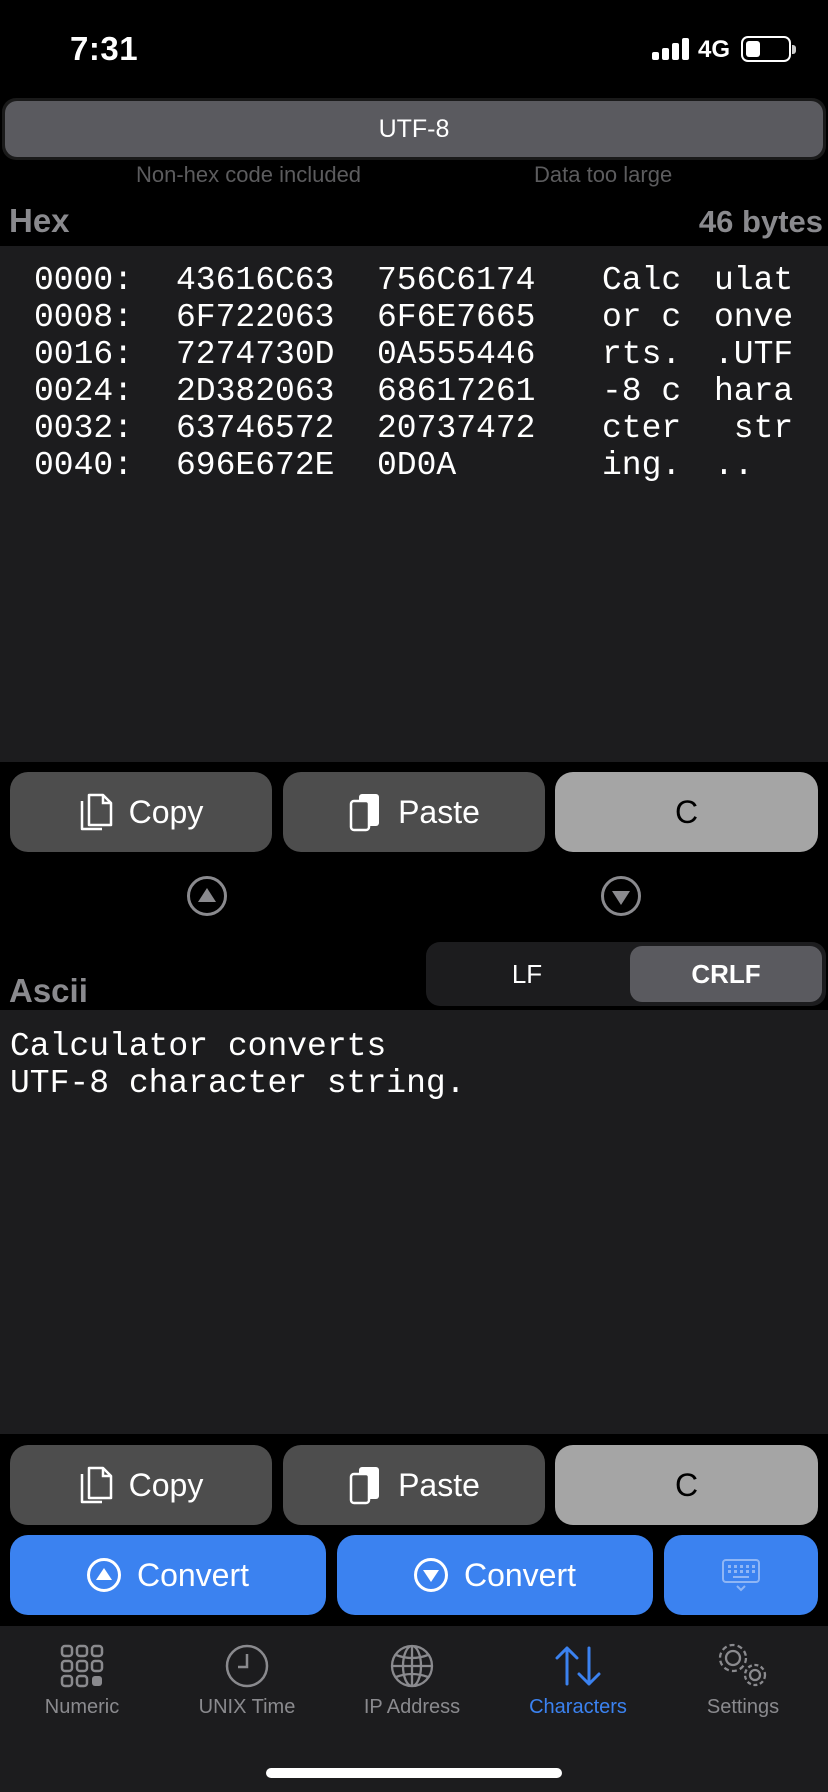  I want to click on hex-ascii-chunk: hara, so click(754, 391).